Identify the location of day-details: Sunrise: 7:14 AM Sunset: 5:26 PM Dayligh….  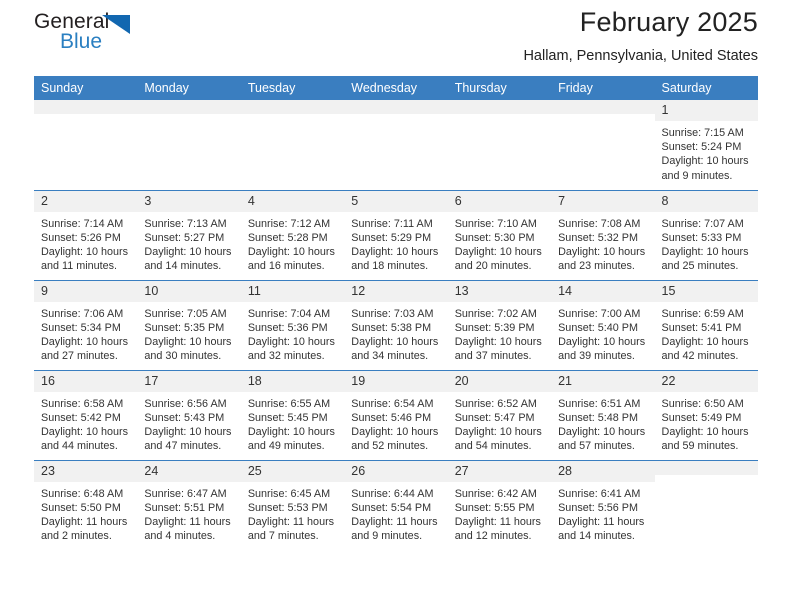
(85, 243).